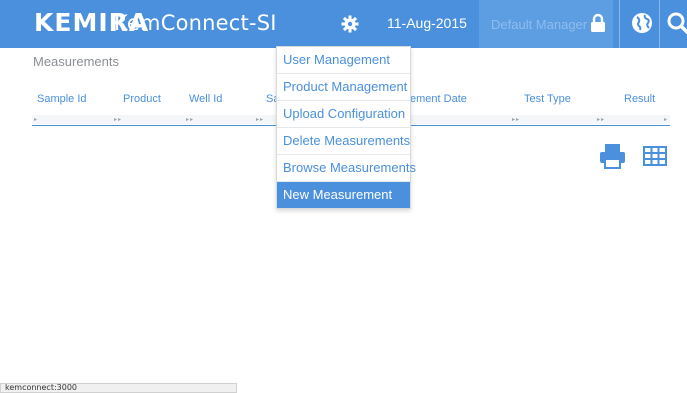 This screenshot has width=687, height=393. What do you see at coordinates (346, 168) in the screenshot?
I see `menu-item-browse-measurements: Browse Measurements` at bounding box center [346, 168].